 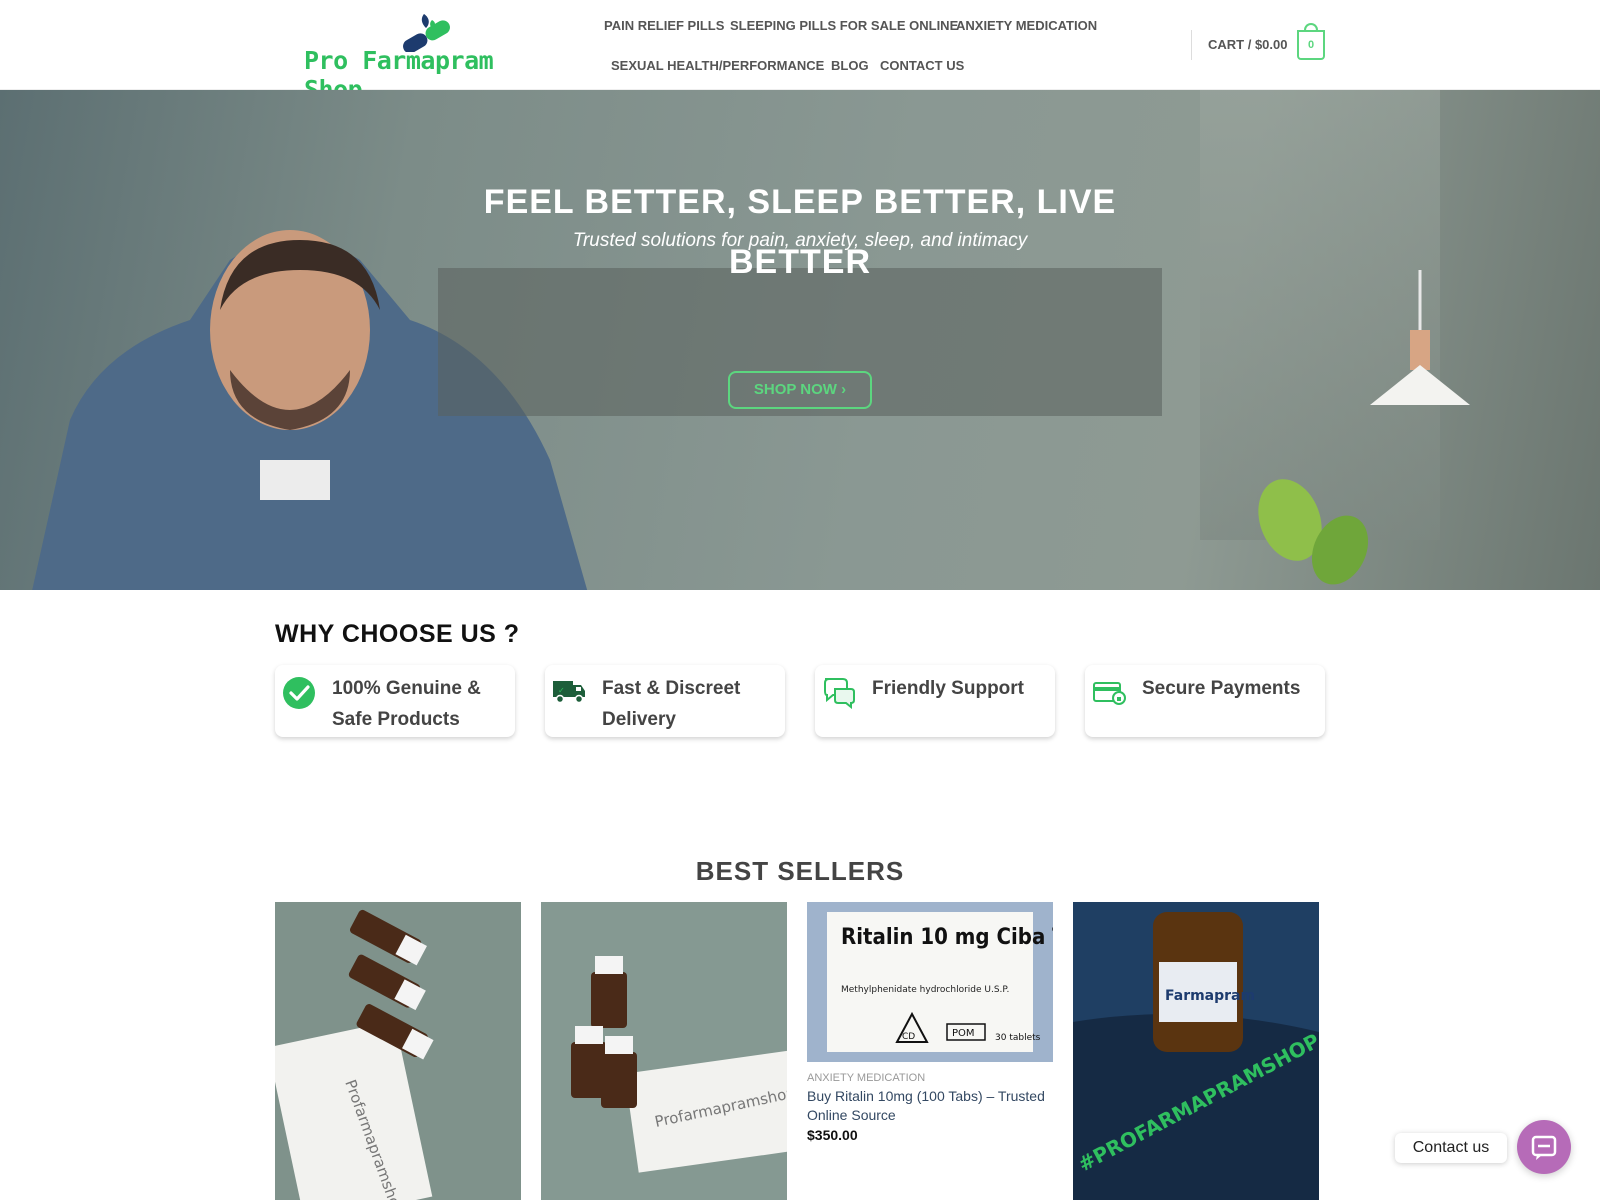 What do you see at coordinates (1311, 45) in the screenshot?
I see `cart-count-badge: 0` at bounding box center [1311, 45].